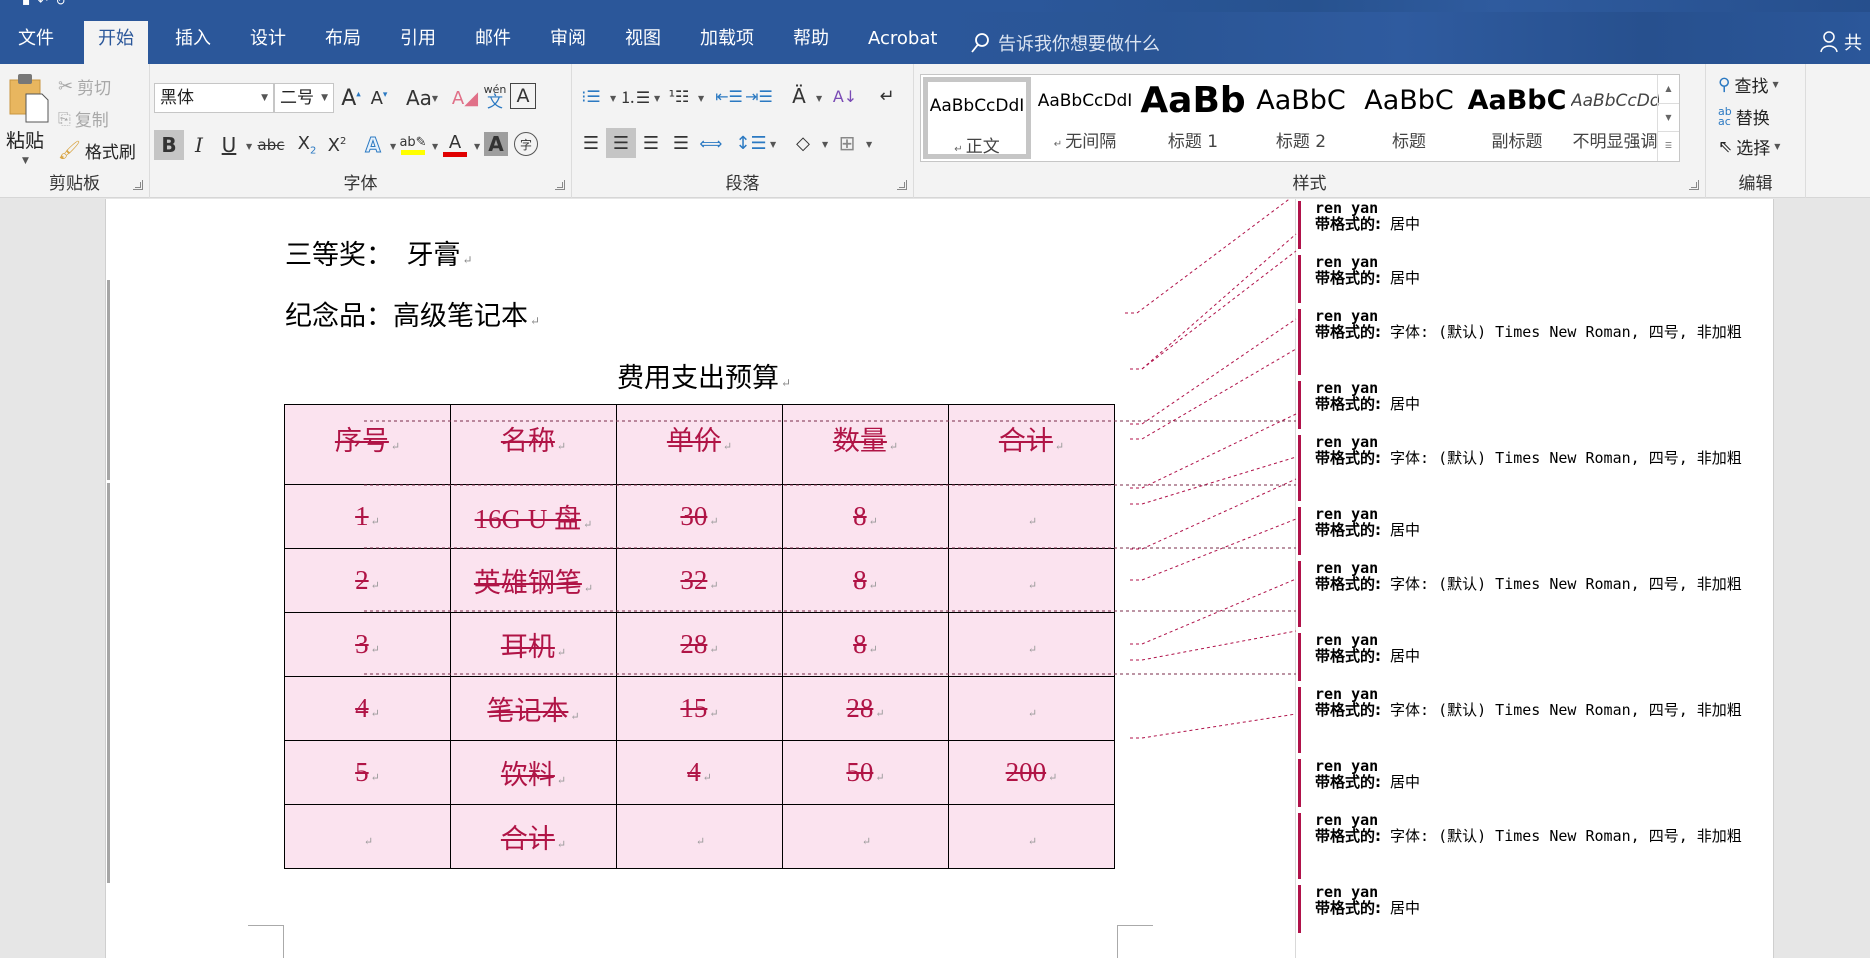 This screenshot has height=958, width=1870. Describe the element at coordinates (887, 96) in the screenshot. I see `show-marks-button: ↵` at that location.